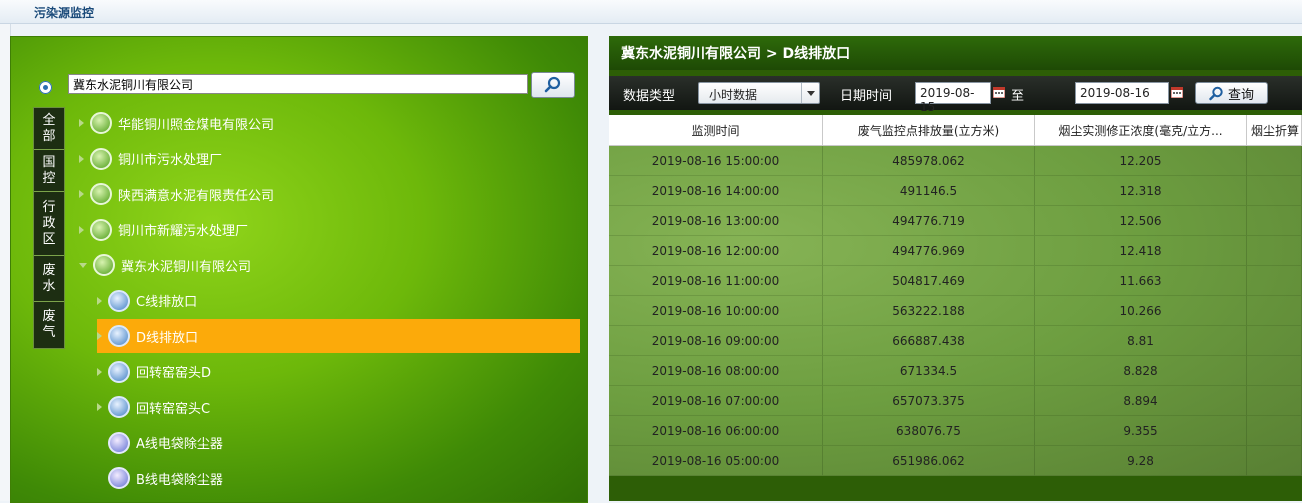 The height and width of the screenshot is (503, 1302). What do you see at coordinates (1122, 93) in the screenshot?
I see `date-to-input: 2019-08-16` at bounding box center [1122, 93].